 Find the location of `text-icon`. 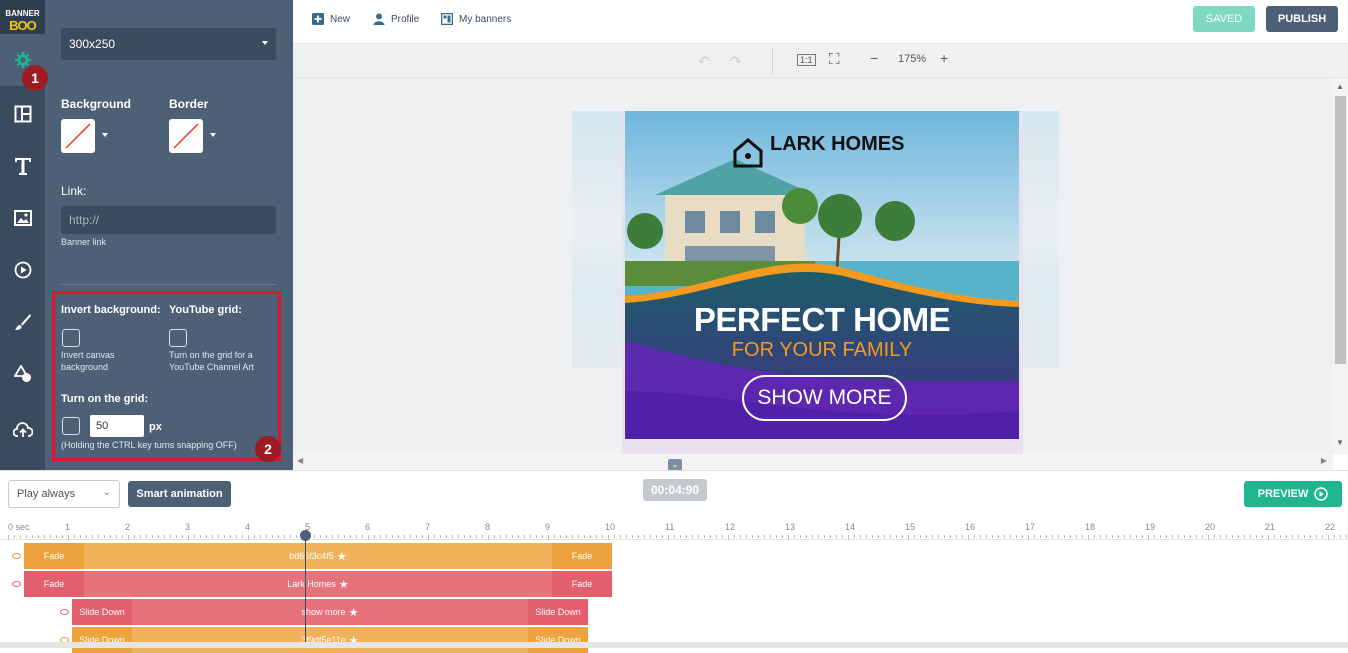

text-icon is located at coordinates (22, 166).